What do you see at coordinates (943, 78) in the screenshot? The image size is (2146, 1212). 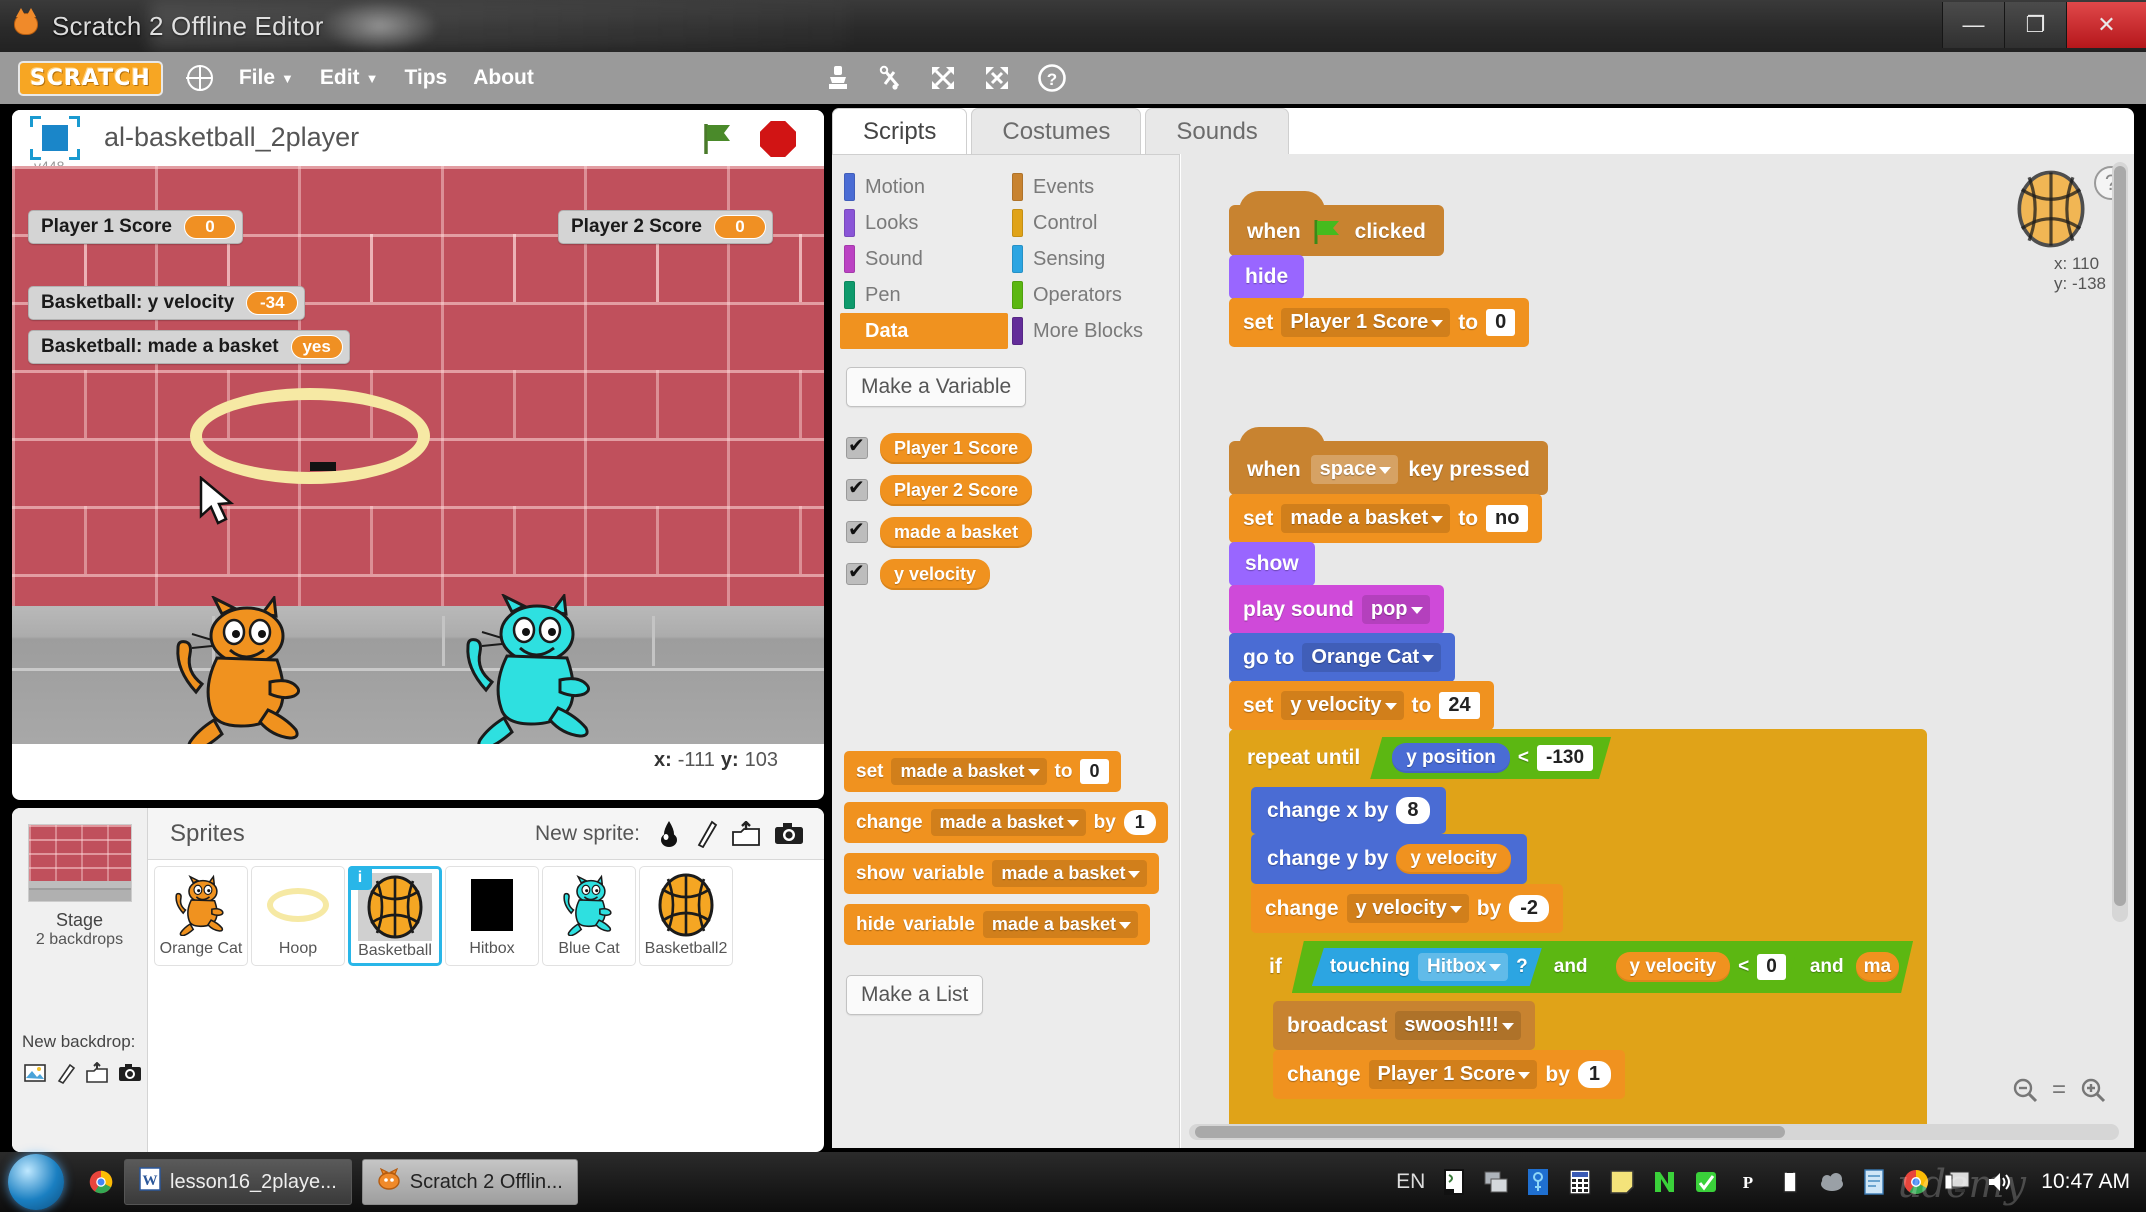 I see `grow-icon` at bounding box center [943, 78].